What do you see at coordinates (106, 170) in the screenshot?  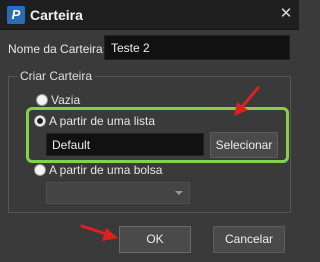 I see `radio-from-exchange-label: A partir de uma bolsa` at bounding box center [106, 170].